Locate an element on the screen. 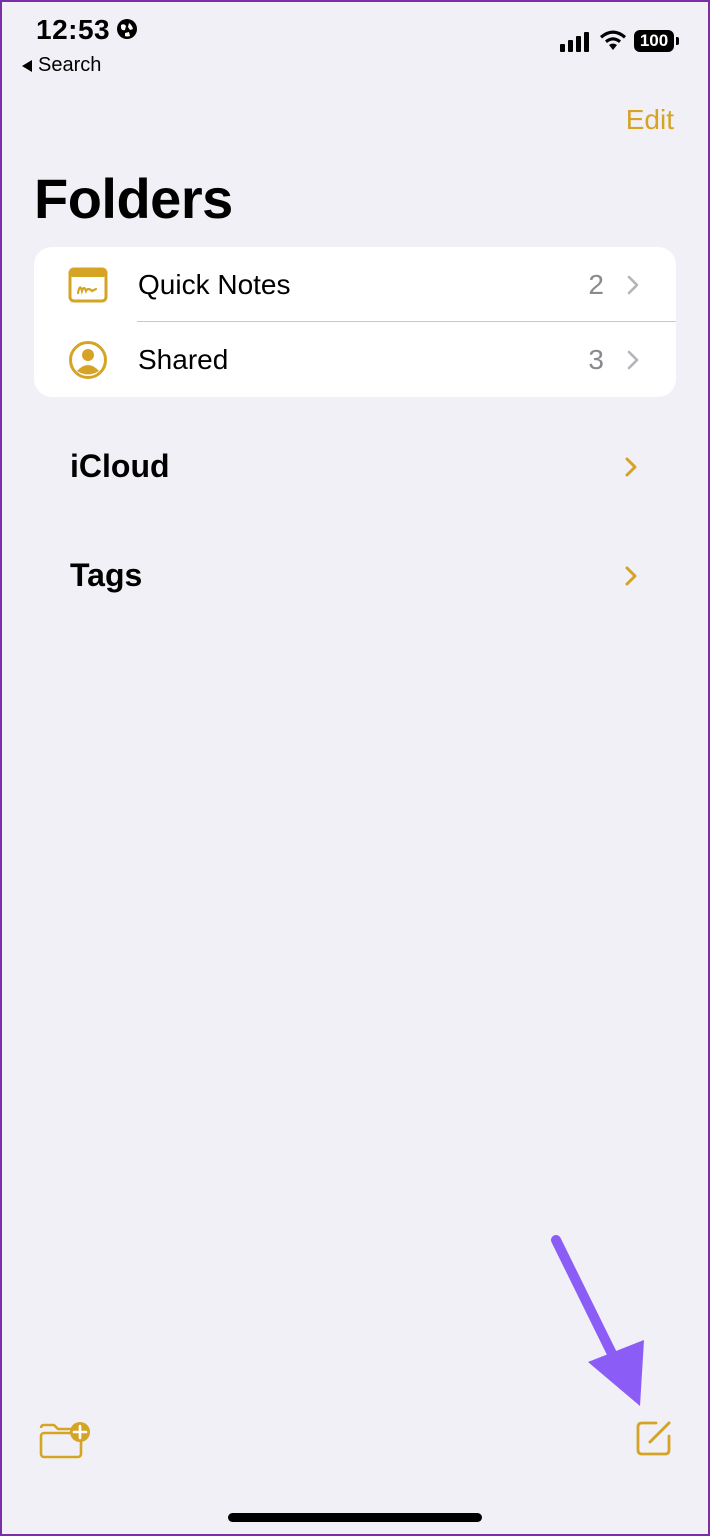 Image resolution: width=710 pixels, height=1536 pixels. folders-card: Quick Notes 2 Shared 3 is located at coordinates (355, 322).